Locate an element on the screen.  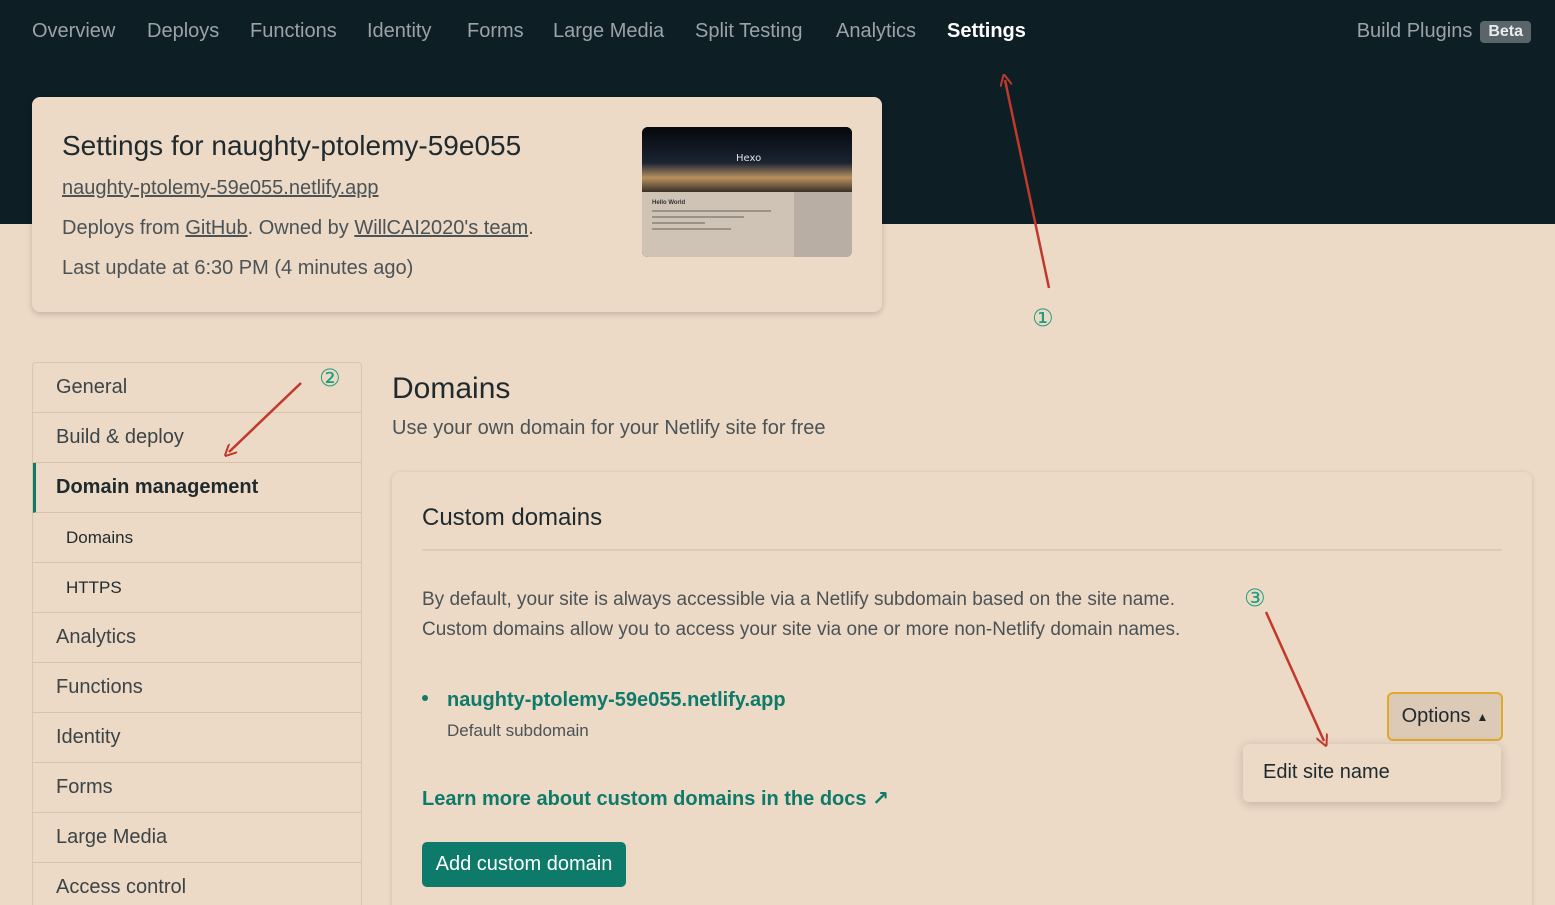
nav-overview: Overview is located at coordinates (73, 31).